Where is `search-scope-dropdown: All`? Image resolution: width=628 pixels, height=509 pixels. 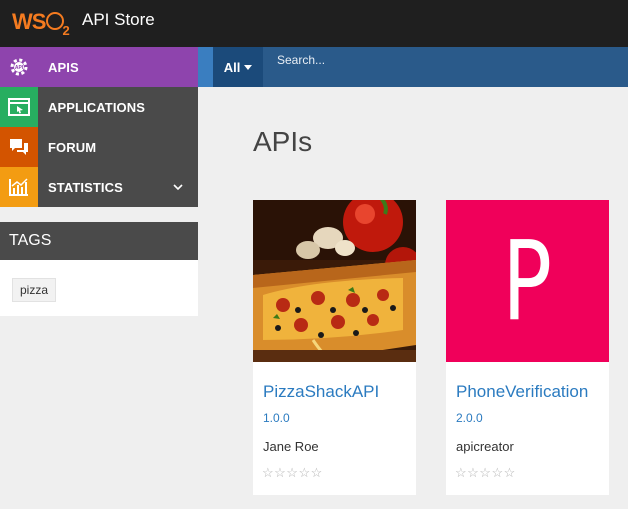 search-scope-dropdown: All is located at coordinates (238, 67).